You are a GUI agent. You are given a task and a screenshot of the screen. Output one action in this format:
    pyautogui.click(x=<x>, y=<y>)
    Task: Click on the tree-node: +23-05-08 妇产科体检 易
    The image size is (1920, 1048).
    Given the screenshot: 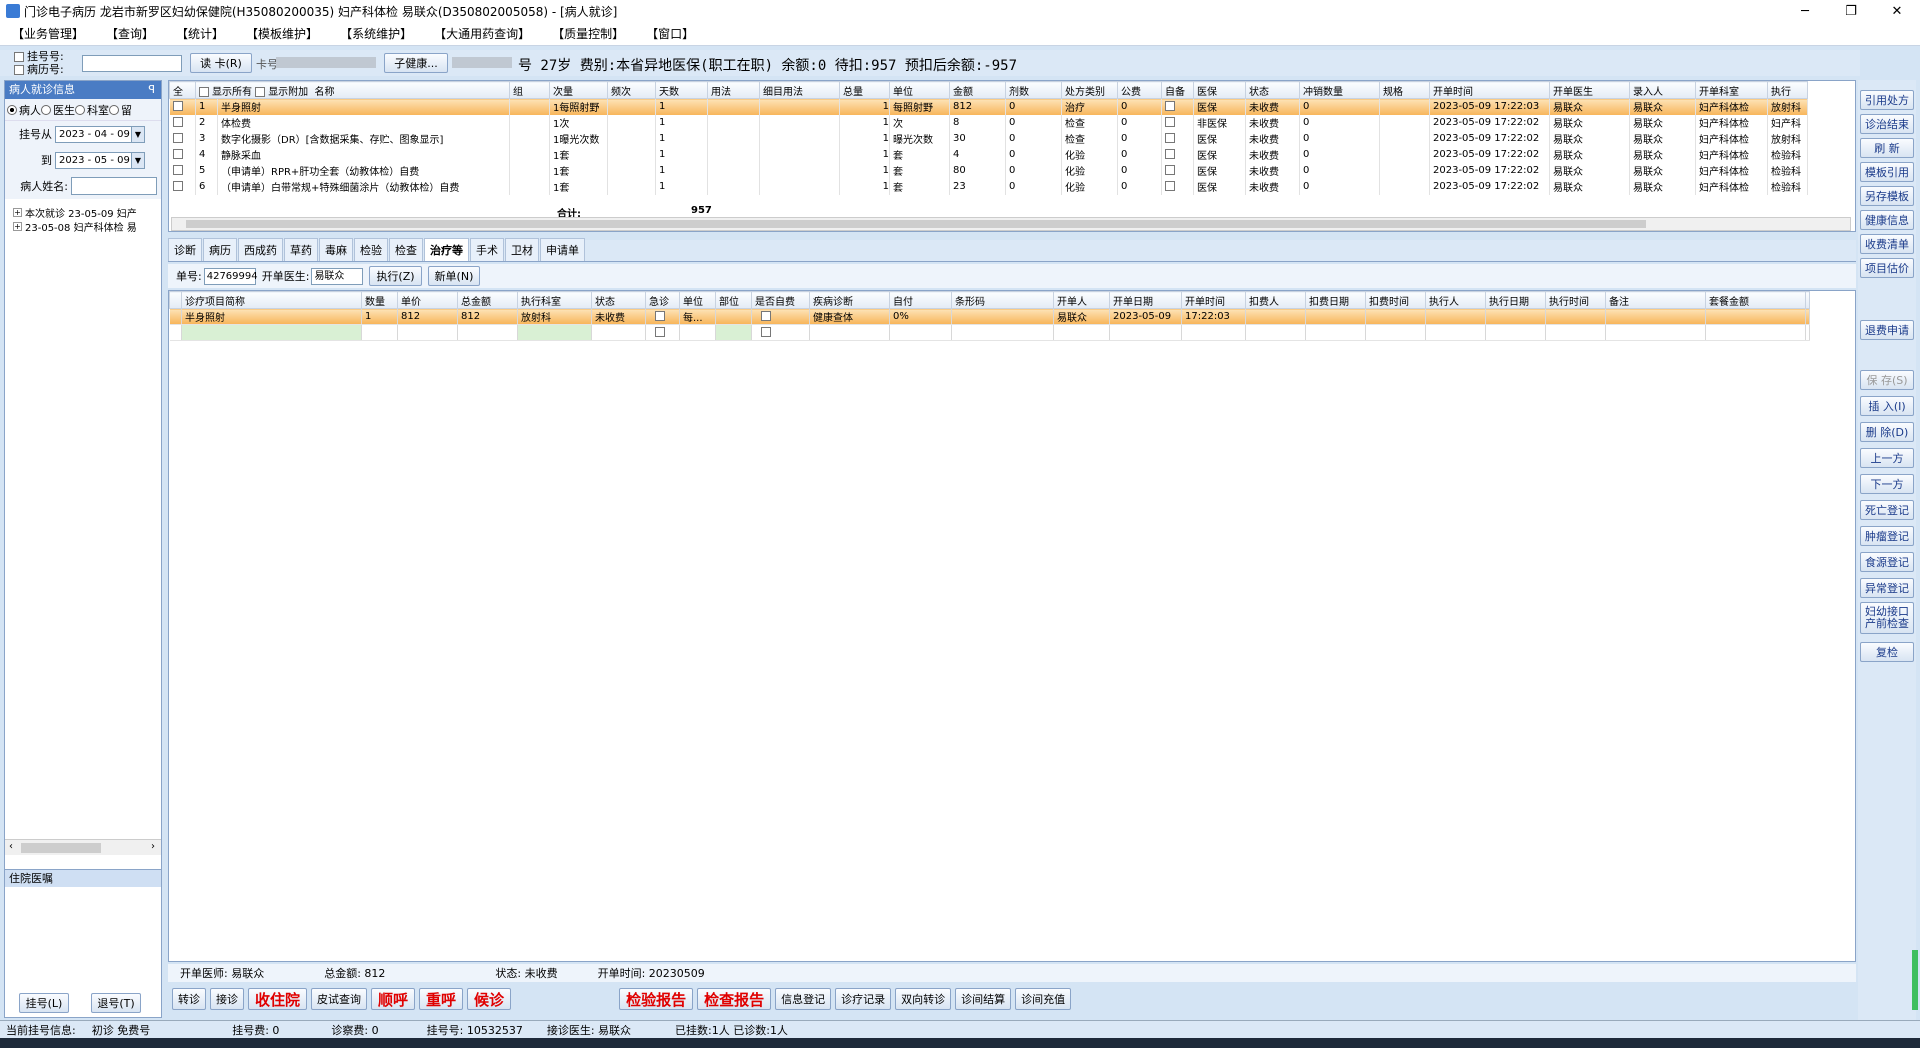 What is the action you would take?
    pyautogui.click(x=83, y=226)
    